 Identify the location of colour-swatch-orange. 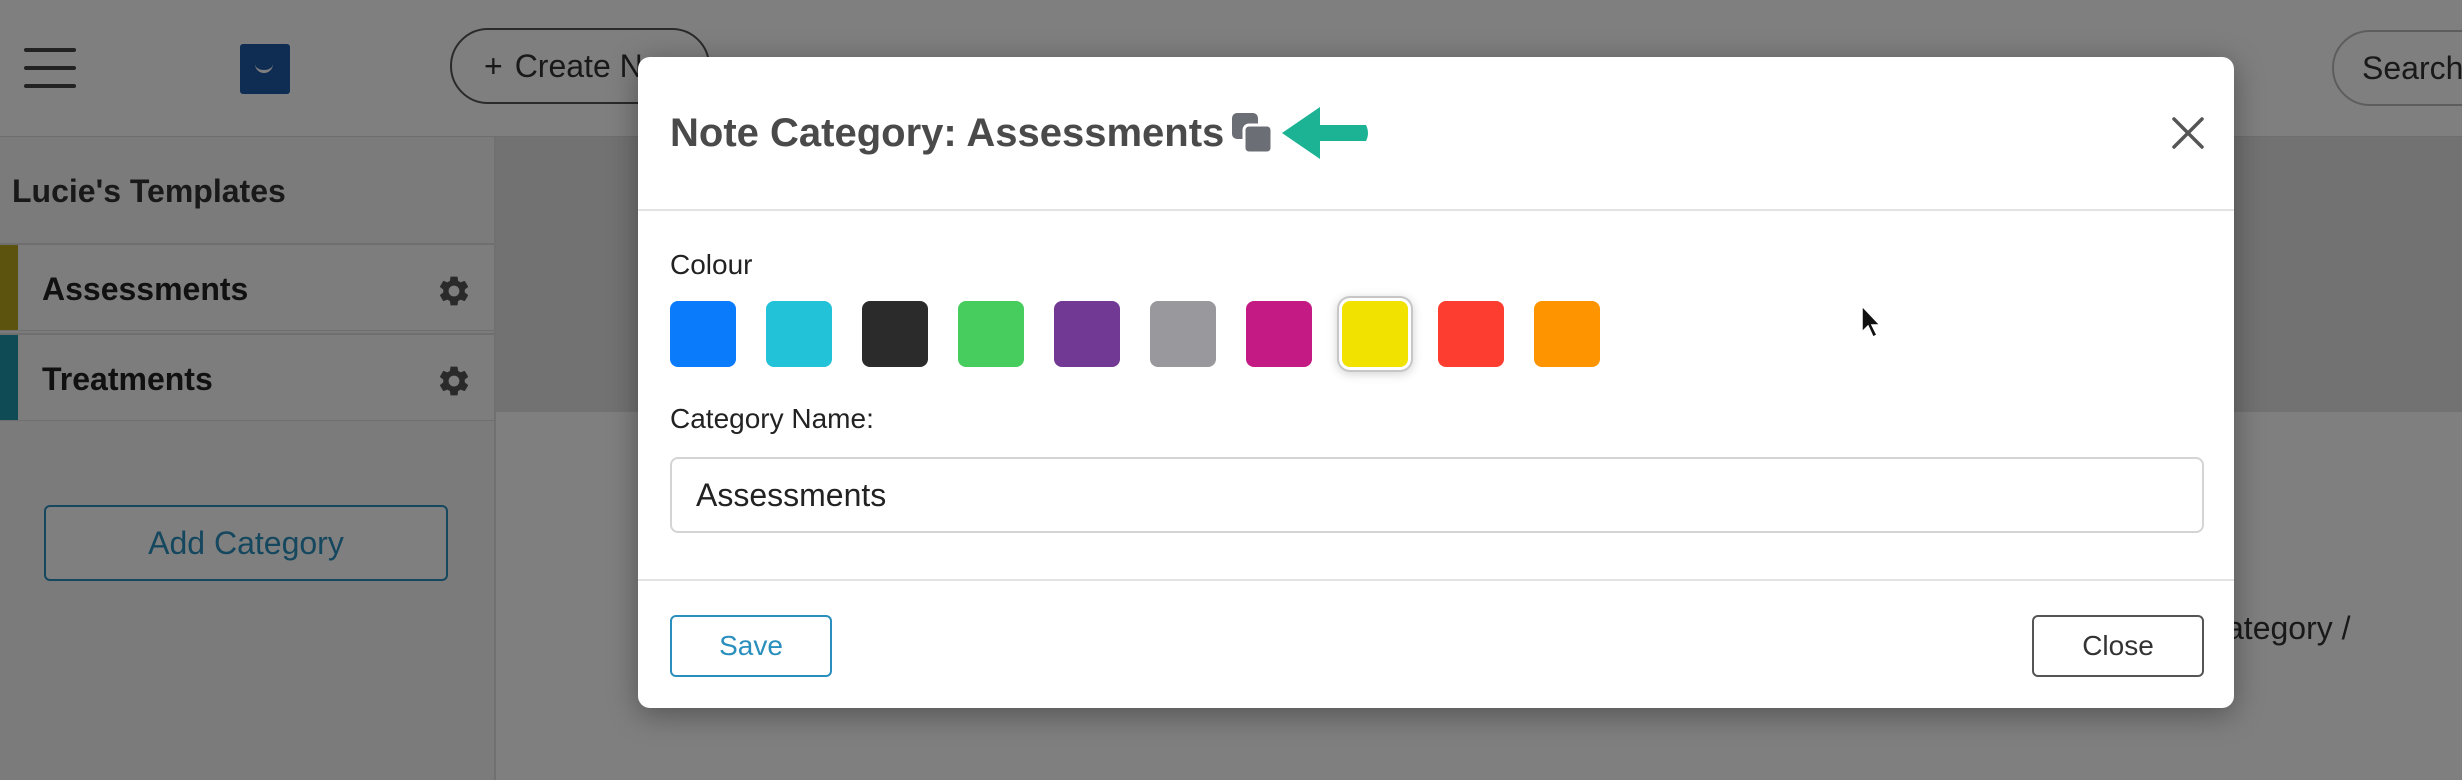
(1567, 334).